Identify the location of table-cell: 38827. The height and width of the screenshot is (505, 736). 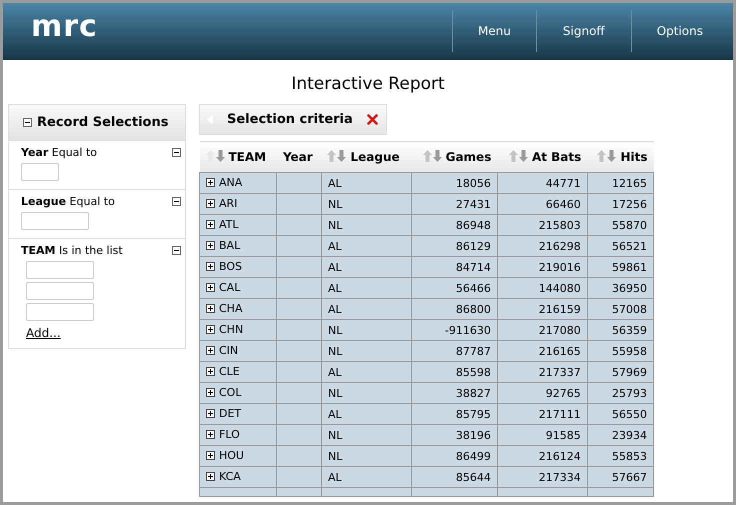
(454, 393).